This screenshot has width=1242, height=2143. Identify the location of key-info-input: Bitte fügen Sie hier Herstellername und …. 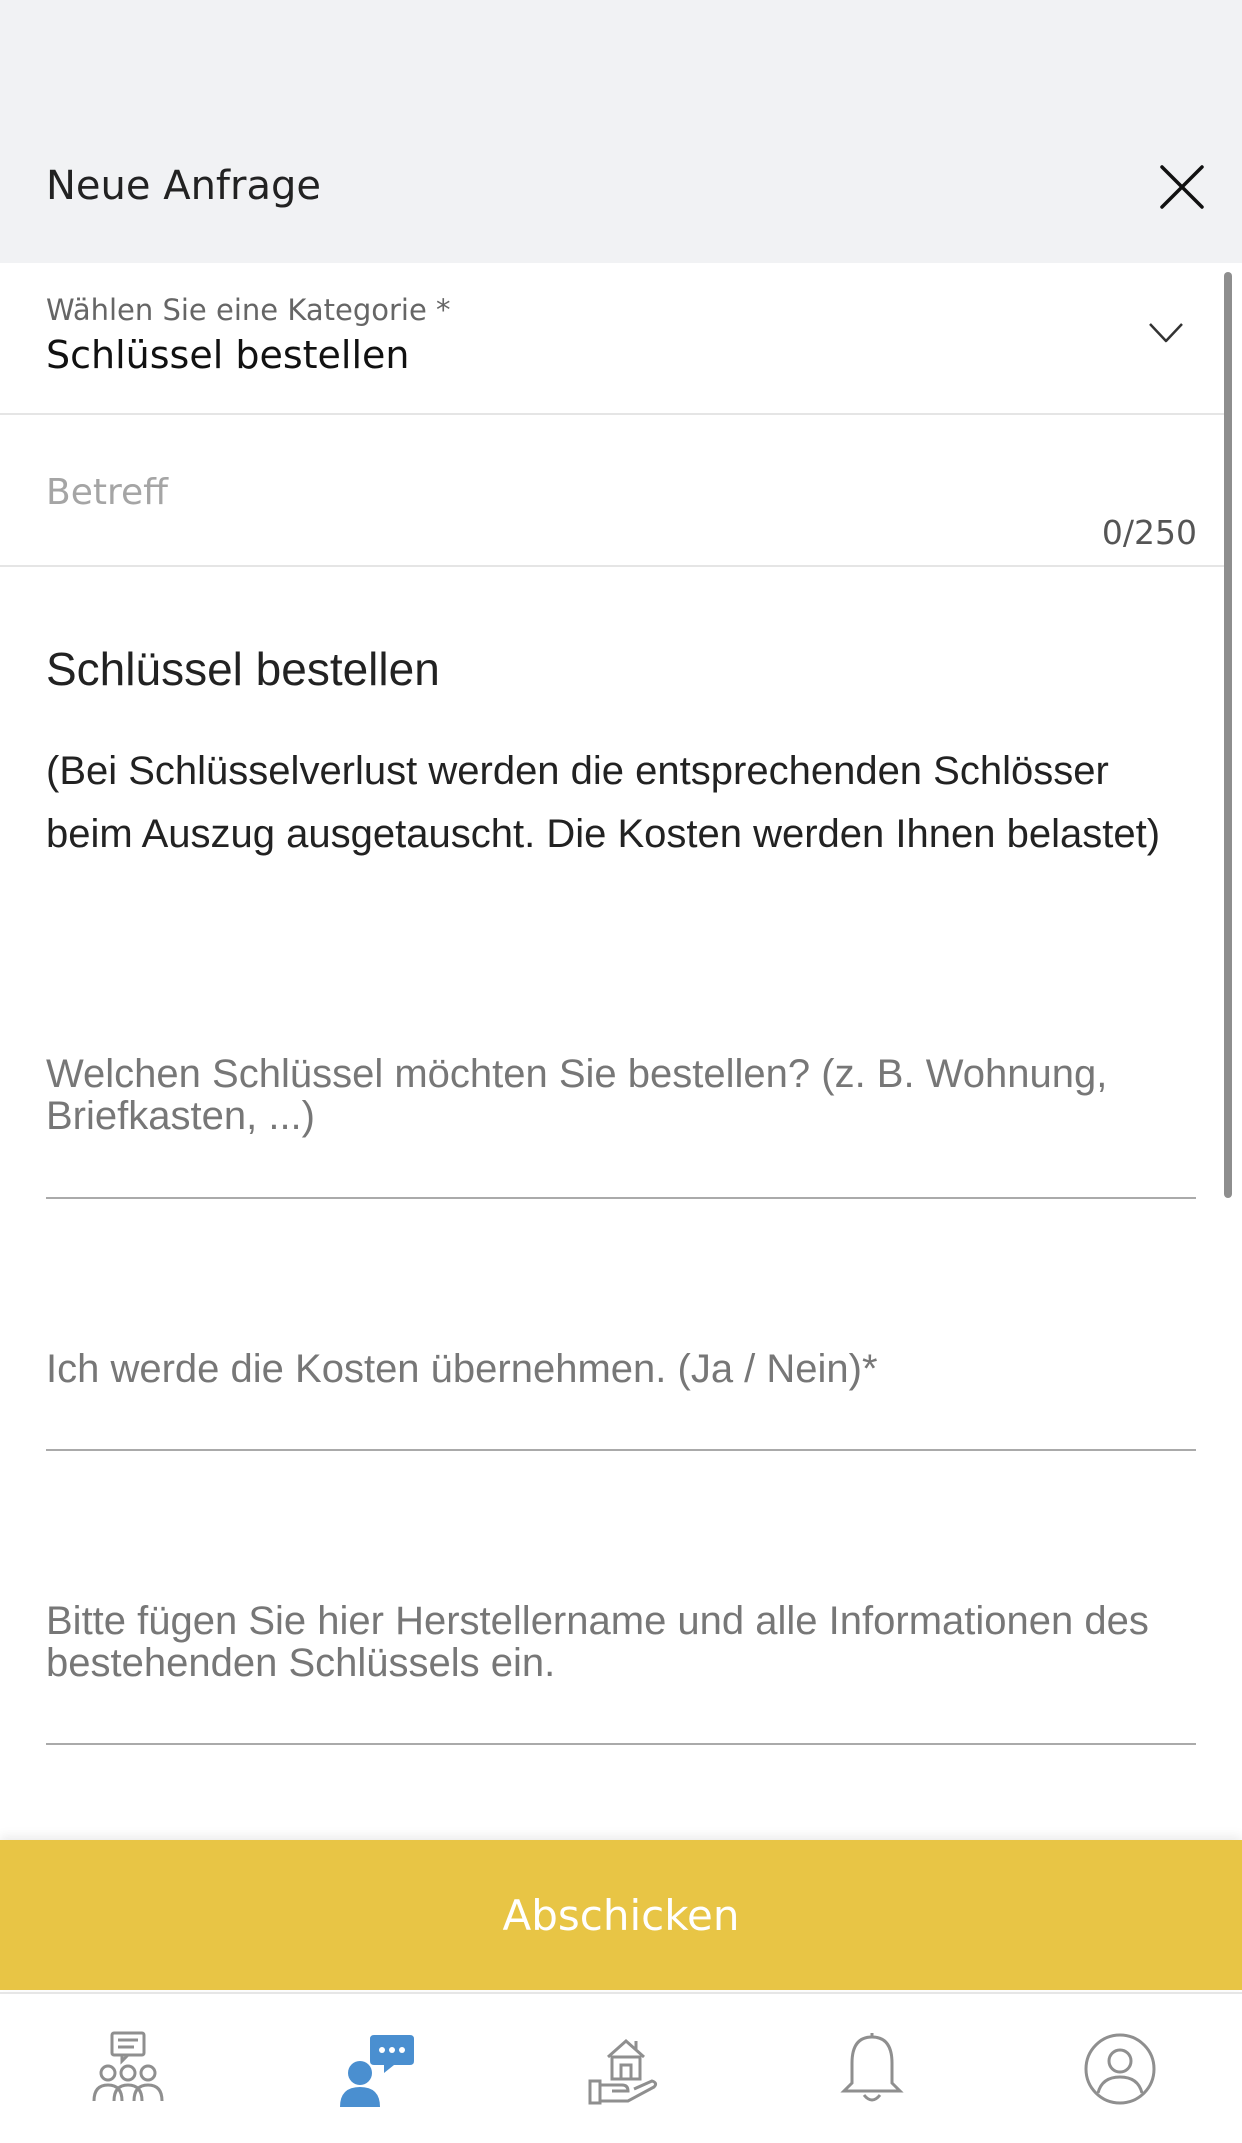
(621, 1672).